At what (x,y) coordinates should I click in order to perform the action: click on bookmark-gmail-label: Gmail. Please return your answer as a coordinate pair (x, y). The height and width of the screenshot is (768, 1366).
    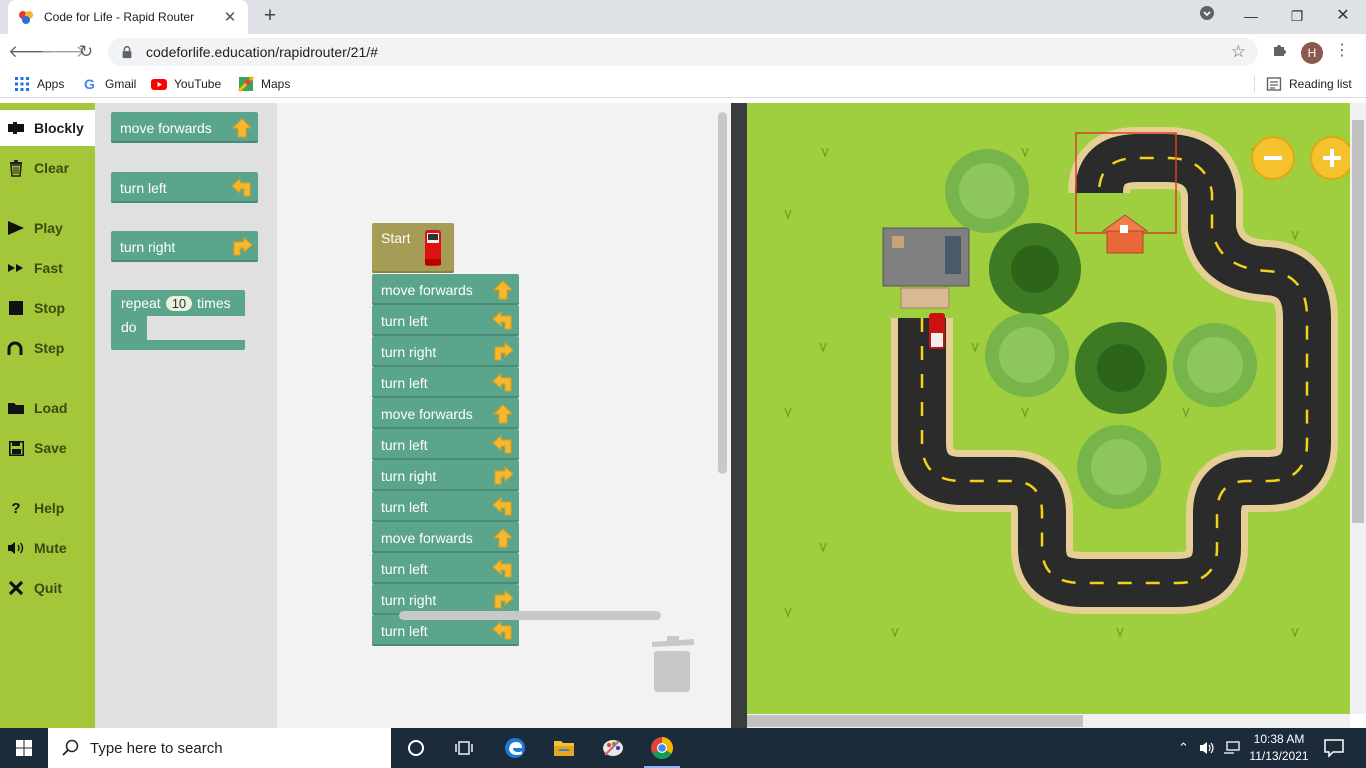
    Looking at the image, I should click on (121, 84).